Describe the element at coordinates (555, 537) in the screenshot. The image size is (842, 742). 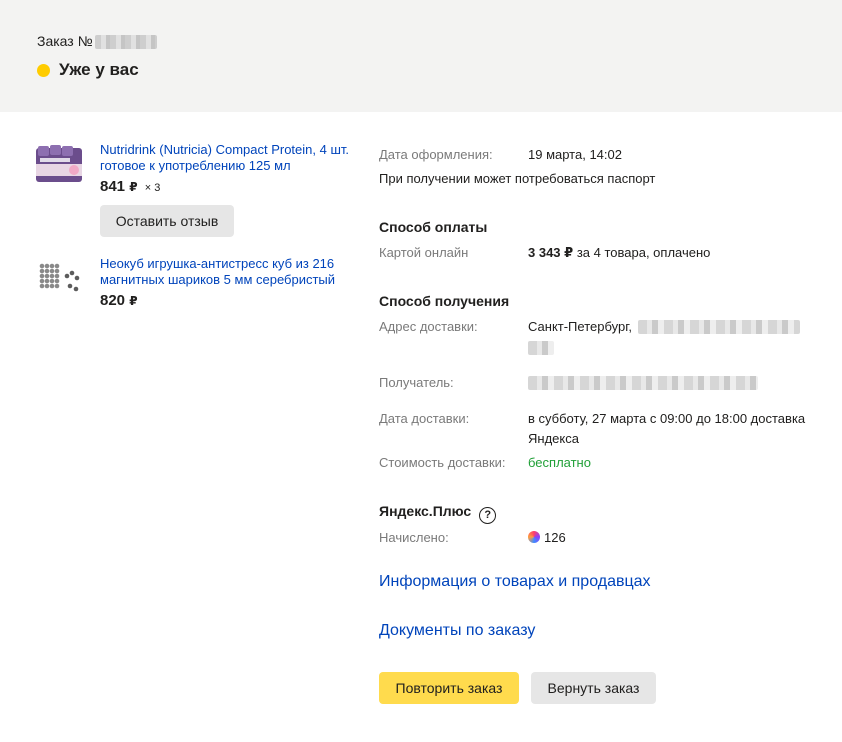
I see `accrued-points: 126` at that location.